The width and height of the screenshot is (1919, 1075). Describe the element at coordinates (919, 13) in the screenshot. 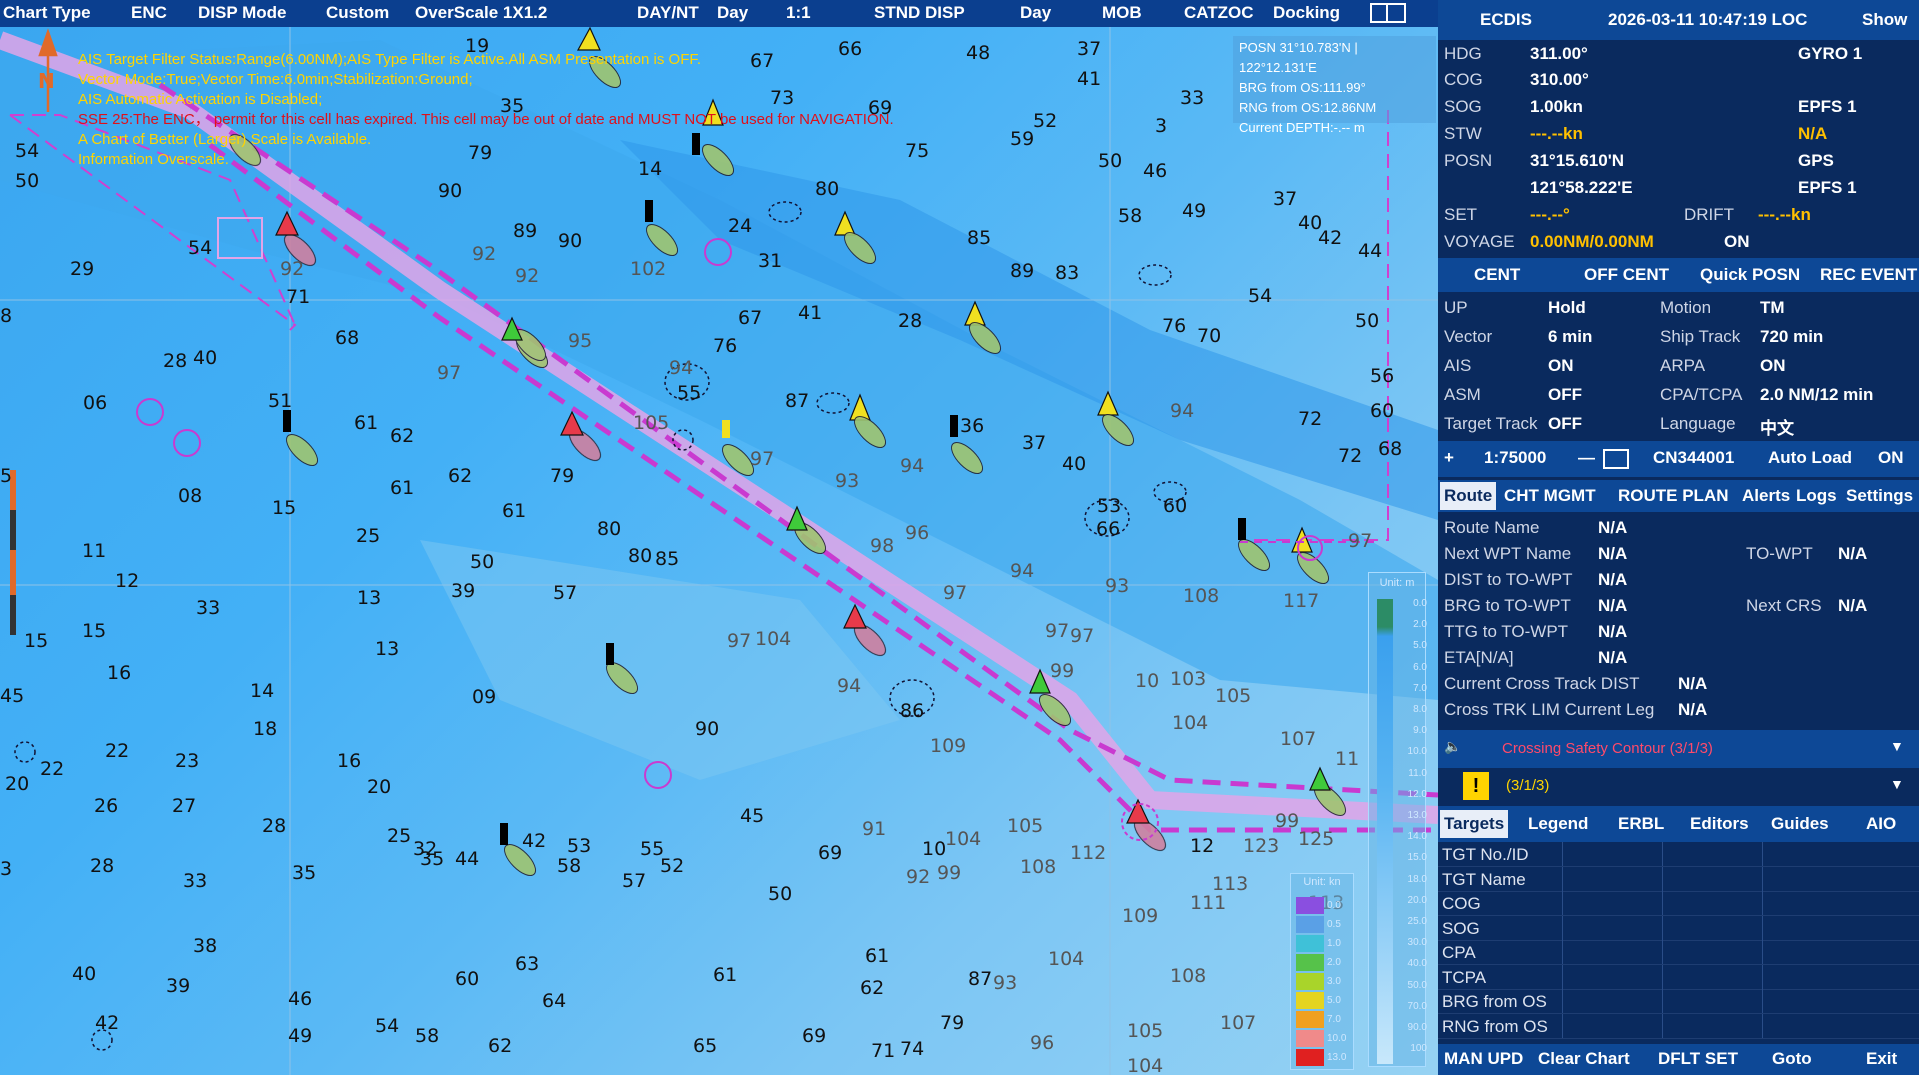

I see `stnd-disp-button: STND DISP` at that location.